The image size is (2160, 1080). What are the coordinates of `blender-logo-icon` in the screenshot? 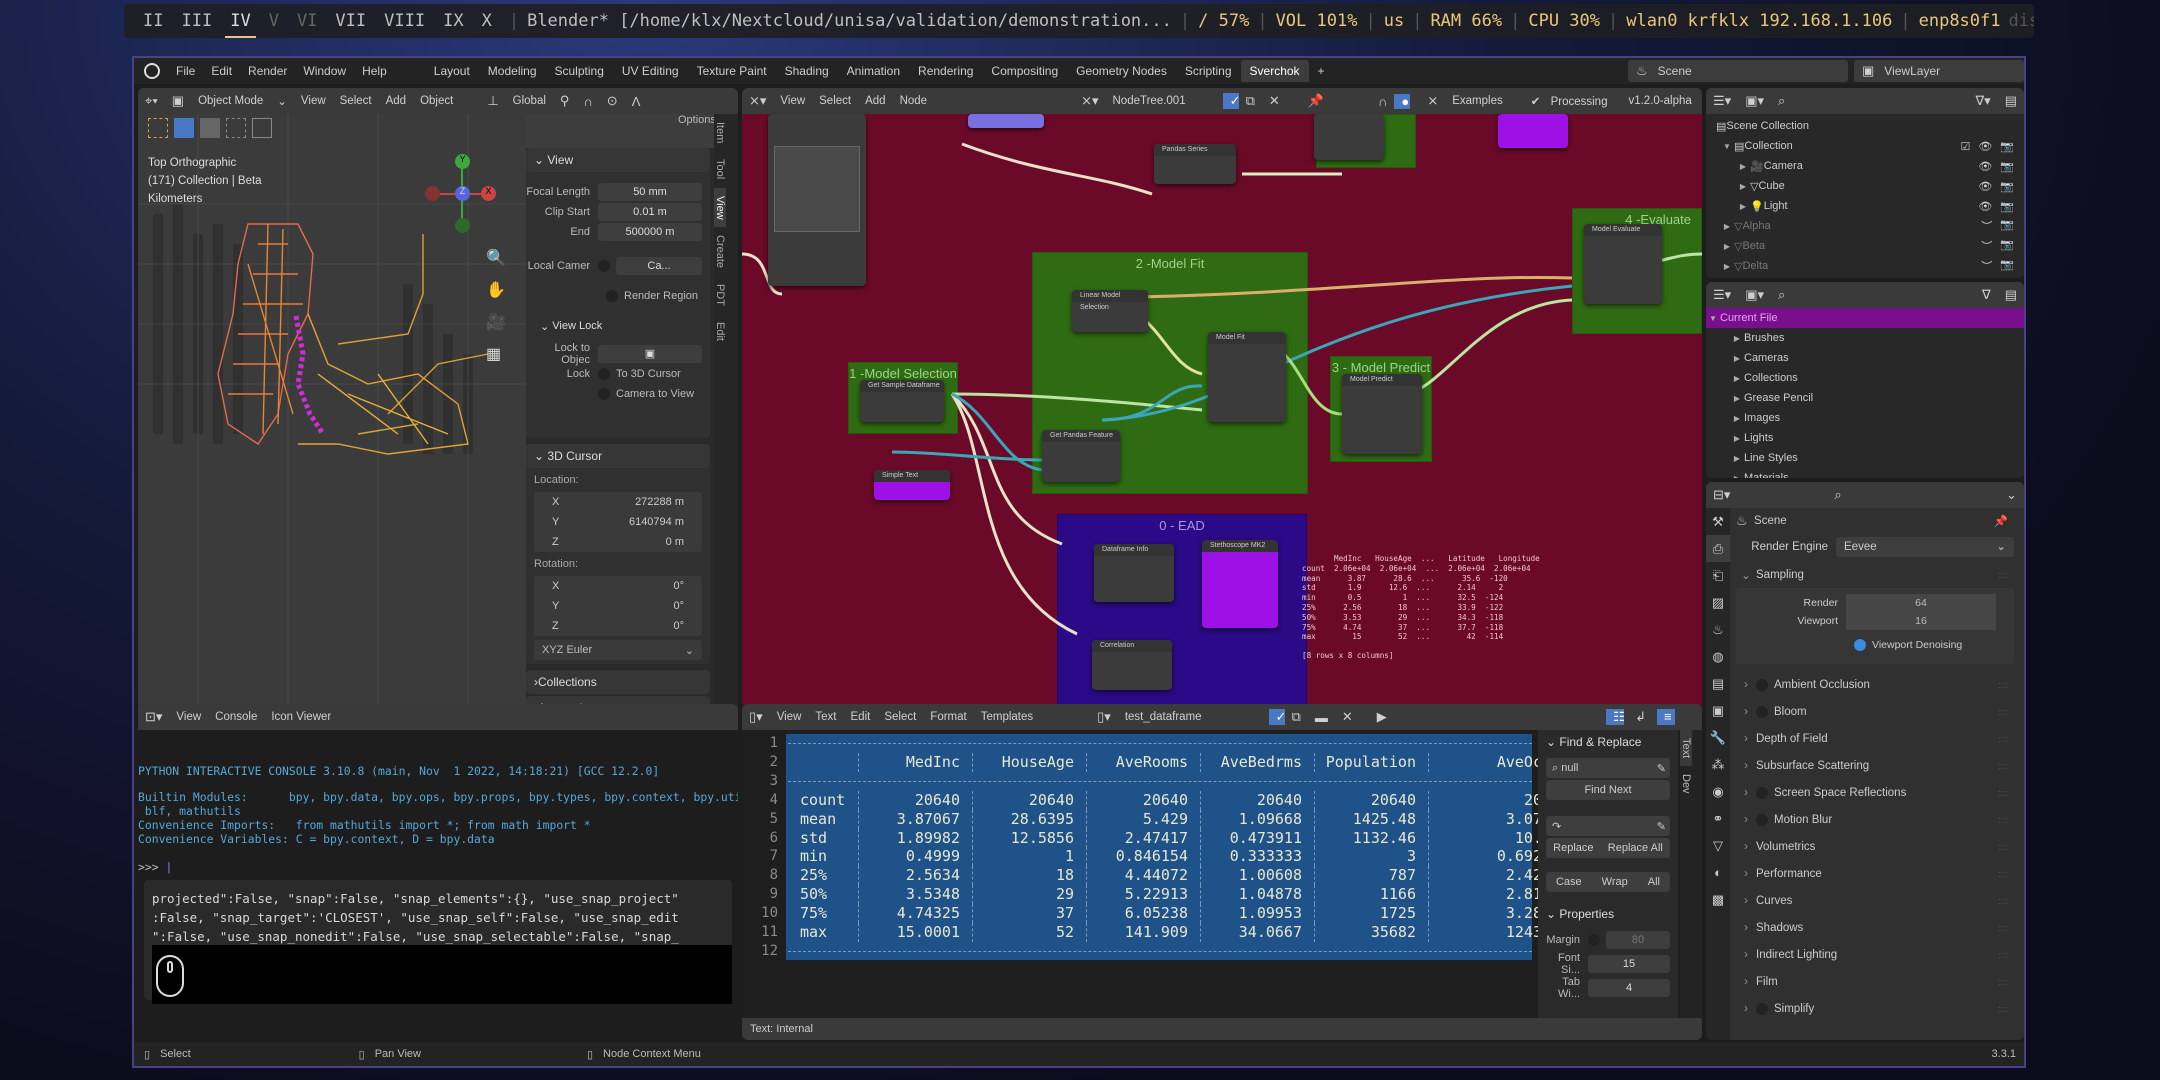 It's located at (152, 71).